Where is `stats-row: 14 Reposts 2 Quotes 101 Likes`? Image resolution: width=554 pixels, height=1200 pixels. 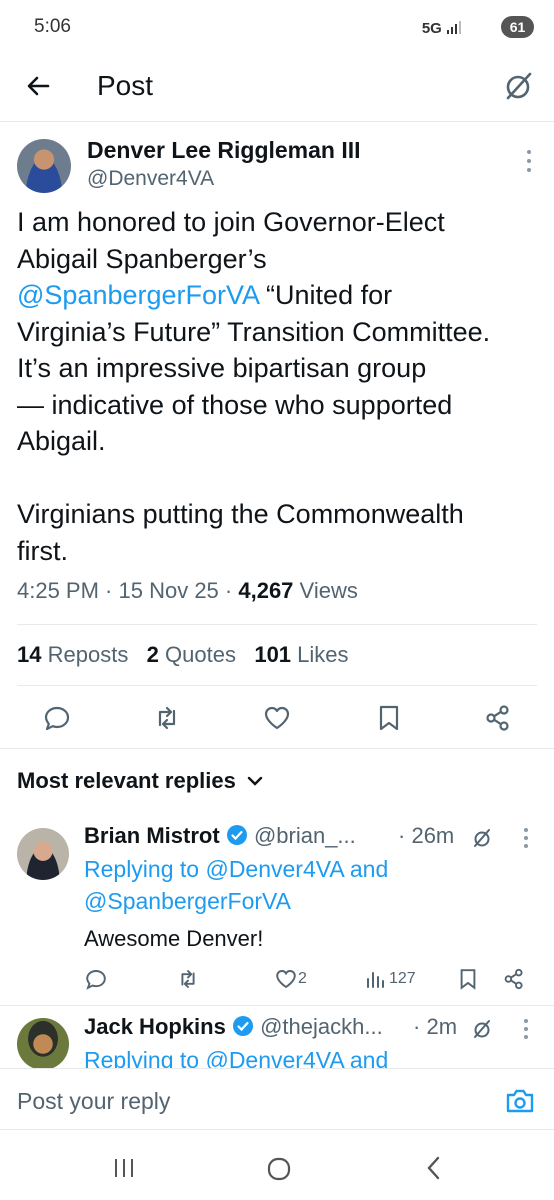 stats-row: 14 Reposts 2 Quotes 101 Likes is located at coordinates (183, 655).